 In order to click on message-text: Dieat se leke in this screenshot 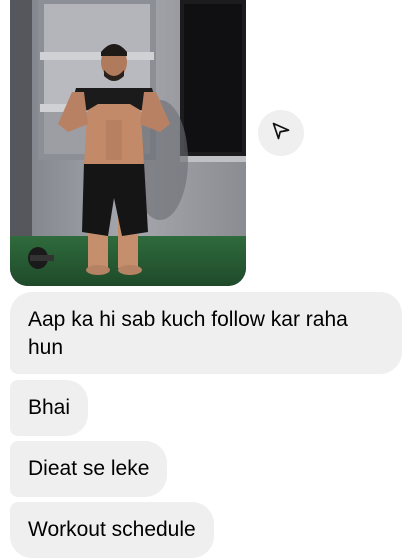, I will do `click(89, 468)`.